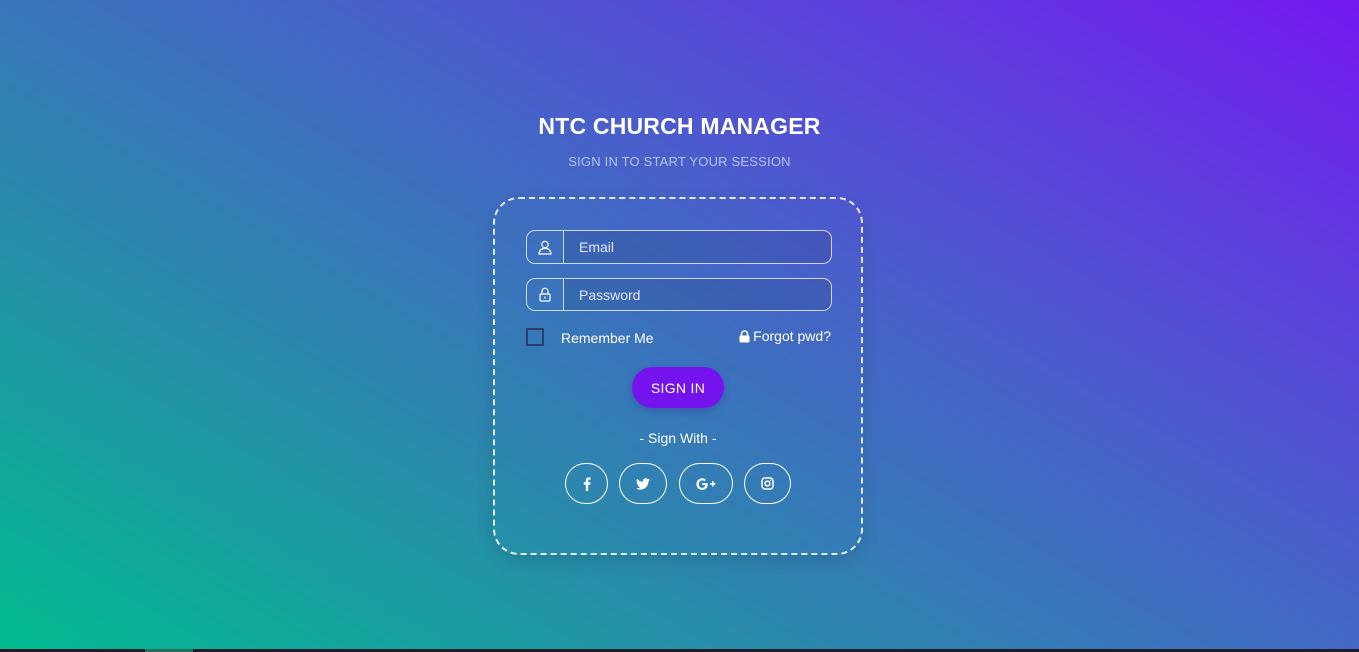 The height and width of the screenshot is (652, 1359). Describe the element at coordinates (679, 161) in the screenshot. I see `page-subtitle: SIGN IN TO START YOUR SESSION` at that location.